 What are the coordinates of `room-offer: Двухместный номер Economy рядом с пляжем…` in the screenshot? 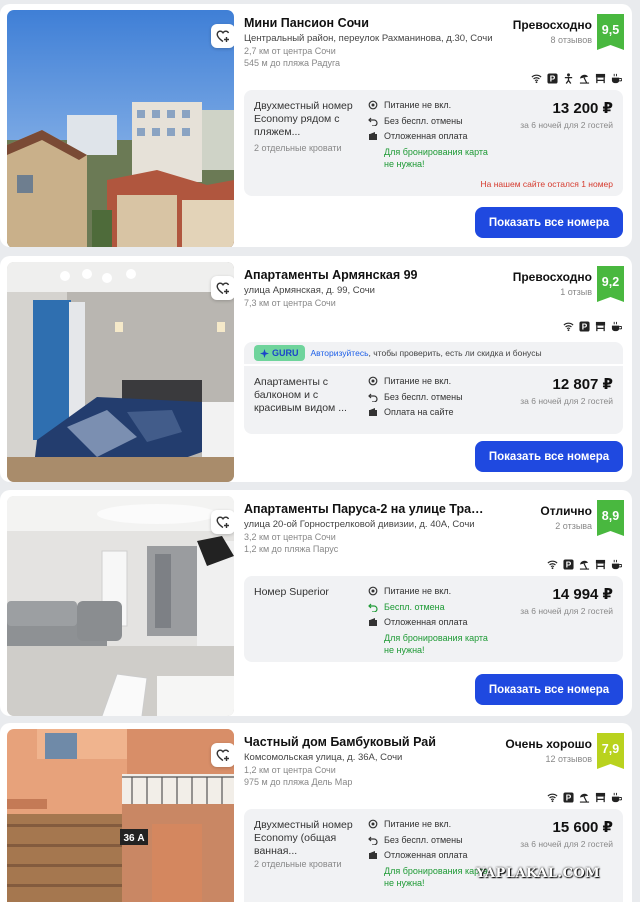 It's located at (433, 143).